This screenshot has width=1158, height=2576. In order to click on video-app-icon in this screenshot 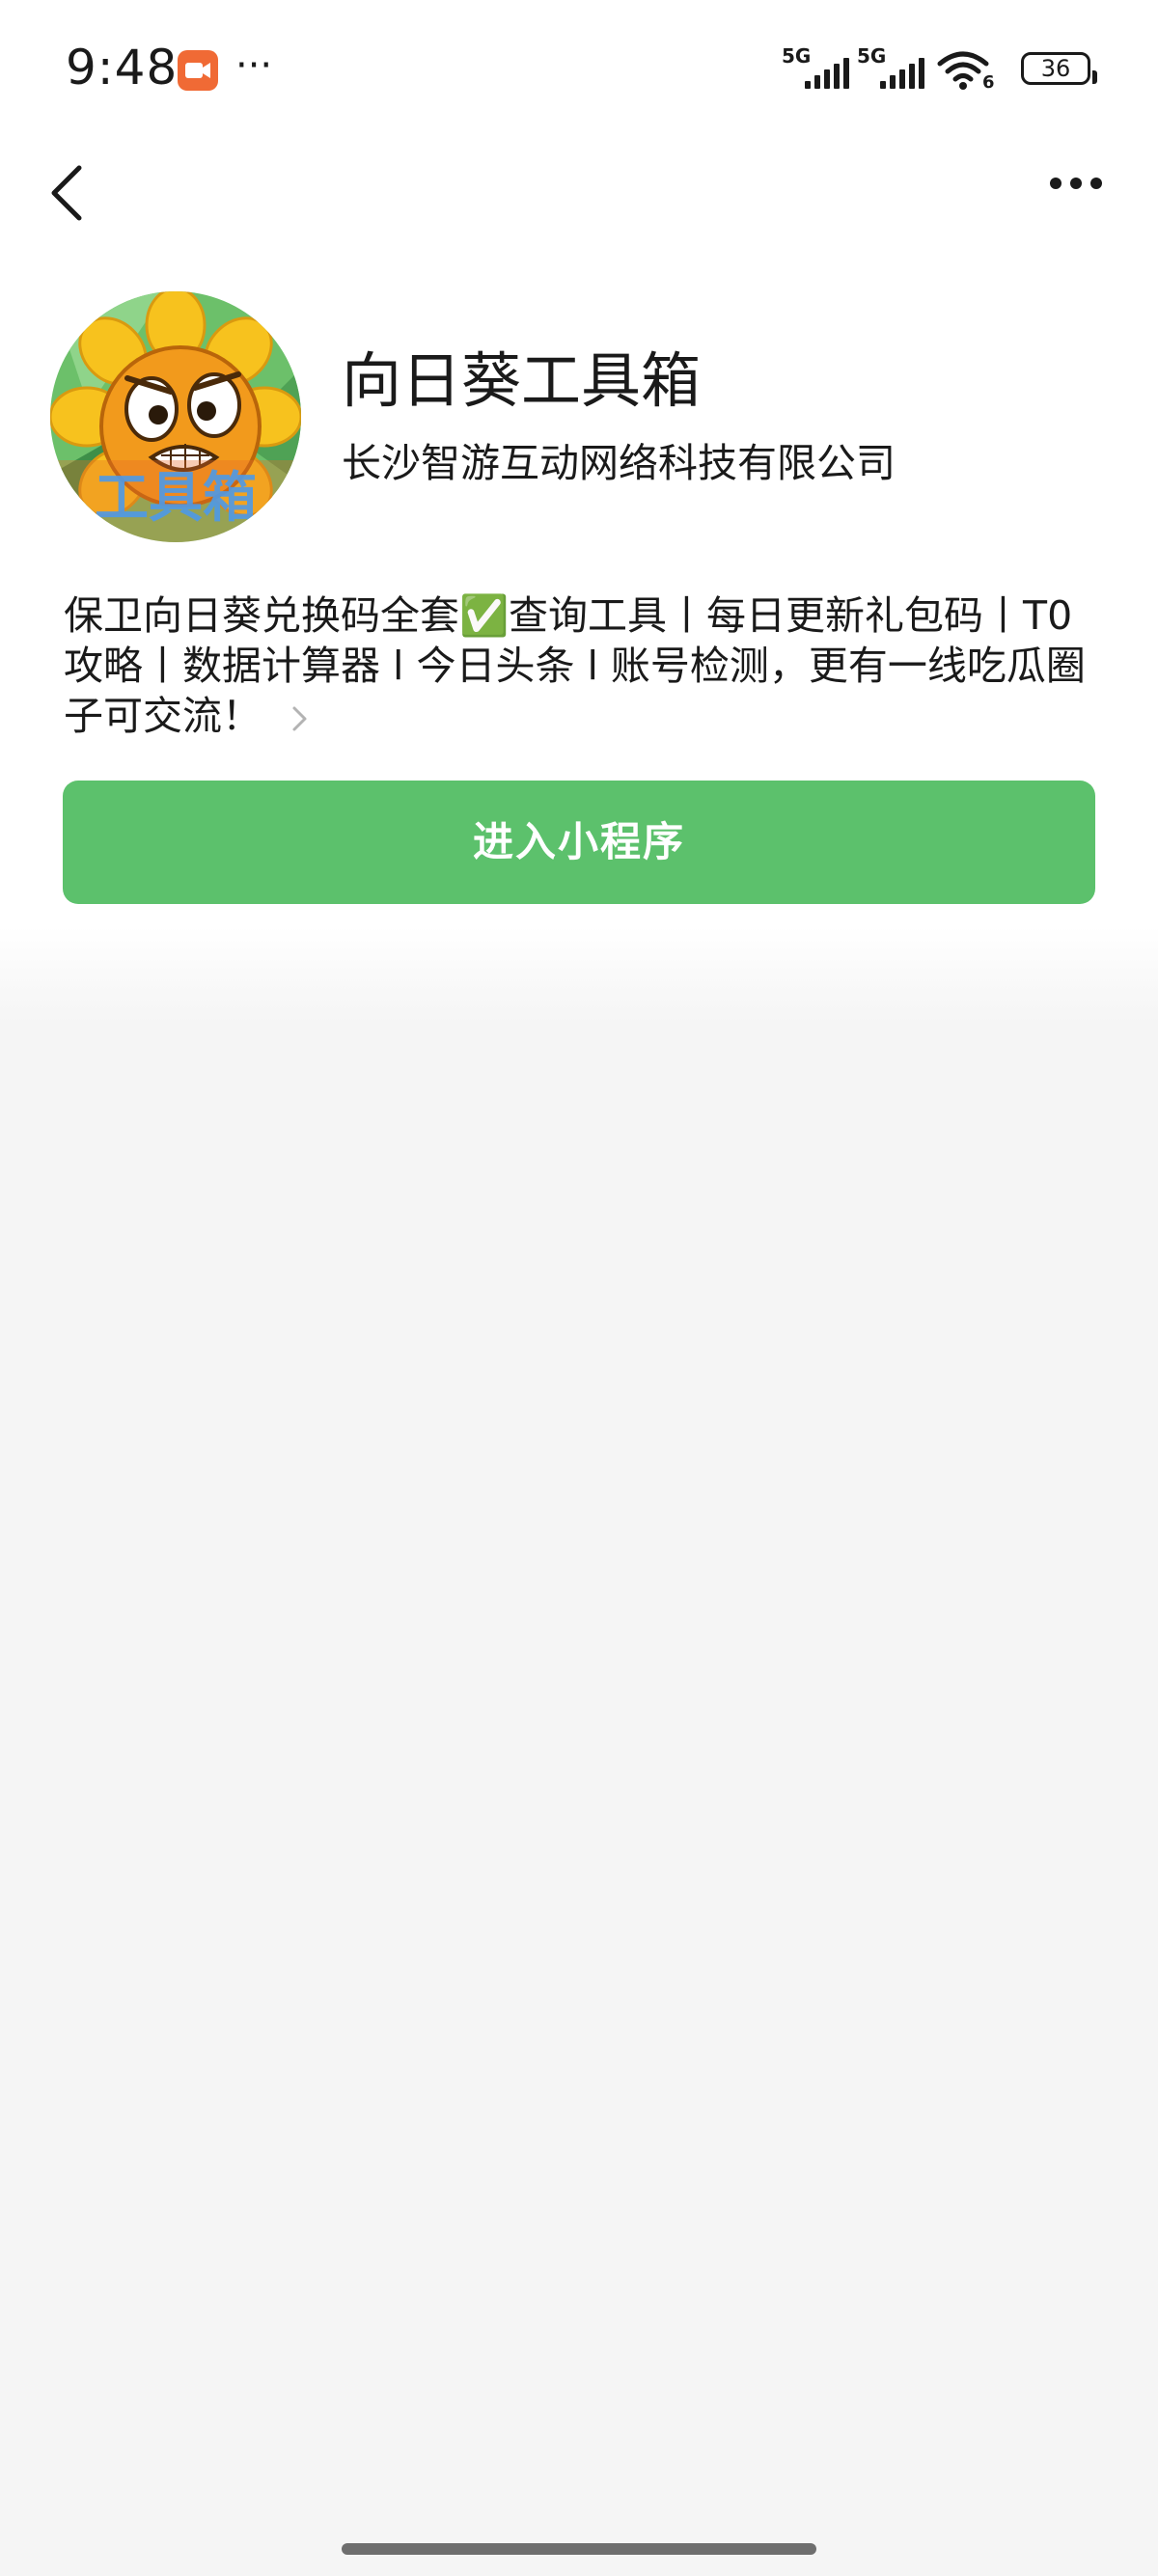, I will do `click(198, 70)`.